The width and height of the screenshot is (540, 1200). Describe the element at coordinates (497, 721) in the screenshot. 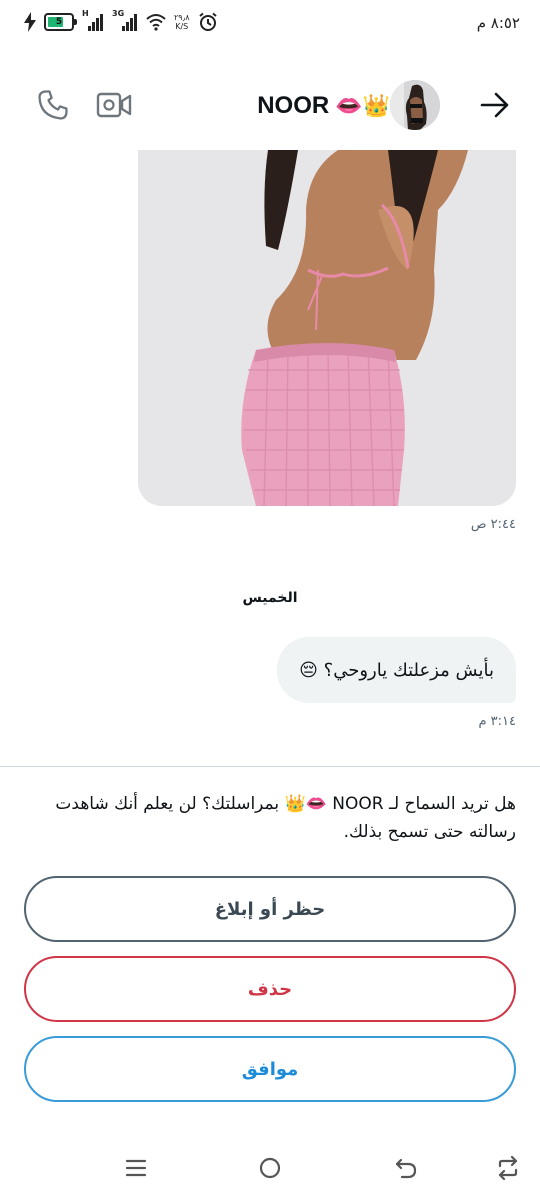

I see `message-timestamp: ٣:١٤ م` at that location.